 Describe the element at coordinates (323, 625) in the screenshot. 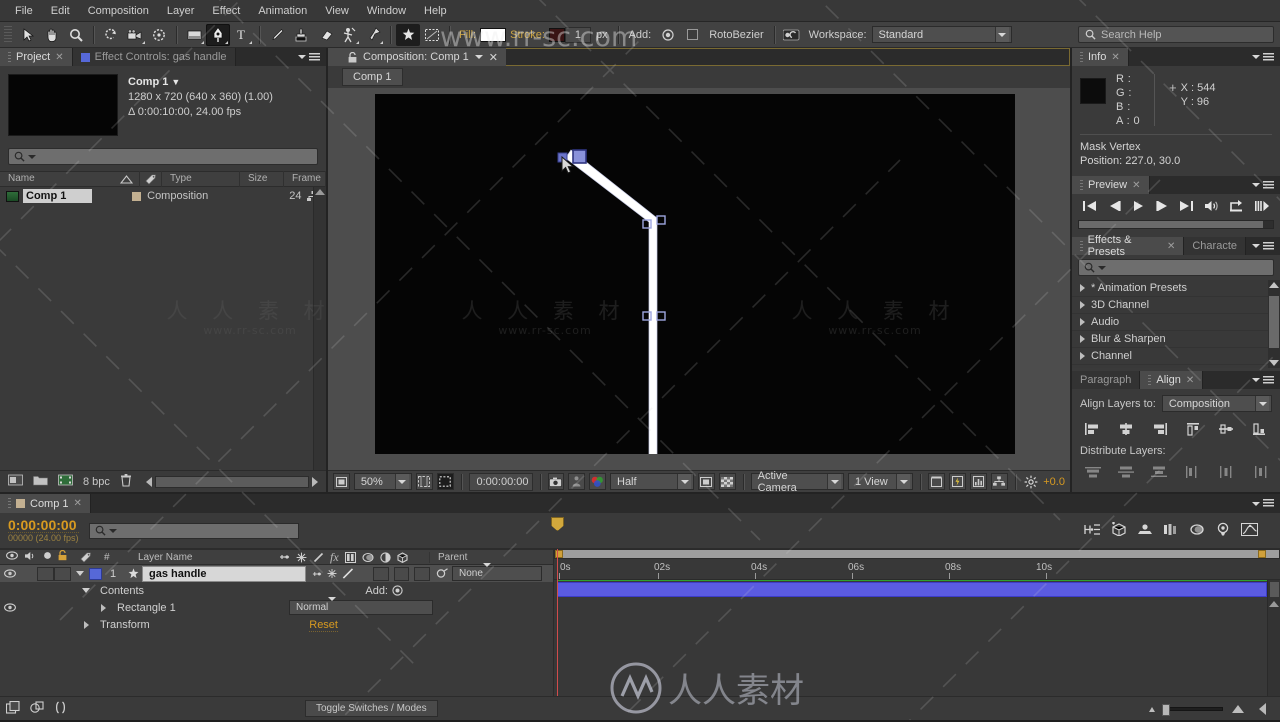

I see `transform-reset-link: Reset` at that location.